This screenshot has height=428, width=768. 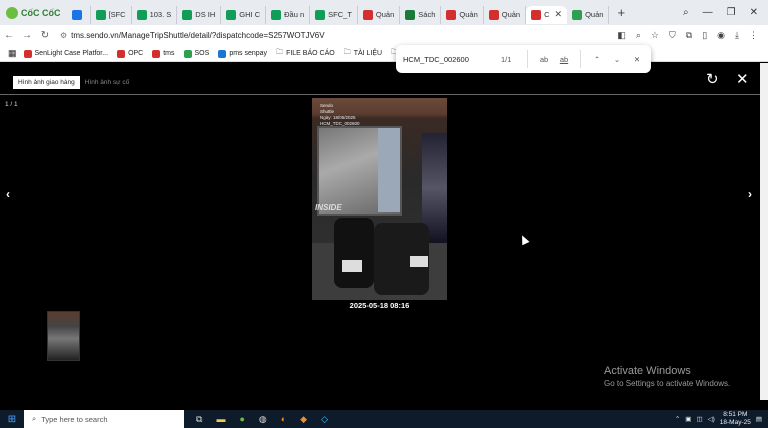 I want to click on apps-grid-icon: ▦, so click(x=12, y=53).